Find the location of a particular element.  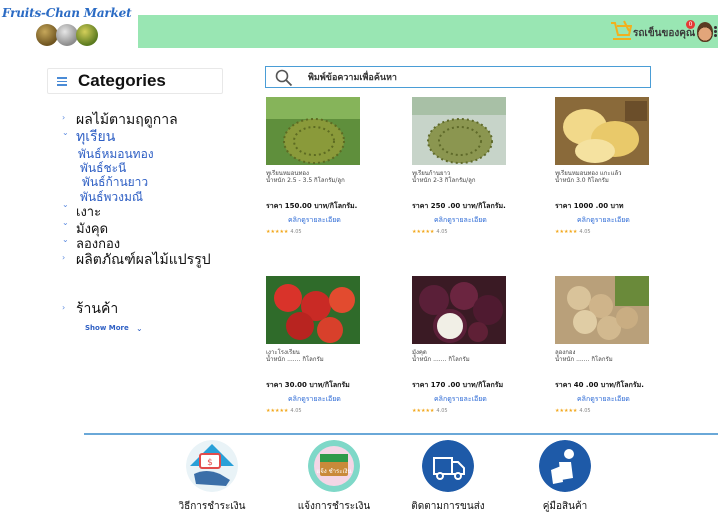

product-price: ราคา 40 .00 บาท/กิโลกรัม. is located at coordinates (599, 385).